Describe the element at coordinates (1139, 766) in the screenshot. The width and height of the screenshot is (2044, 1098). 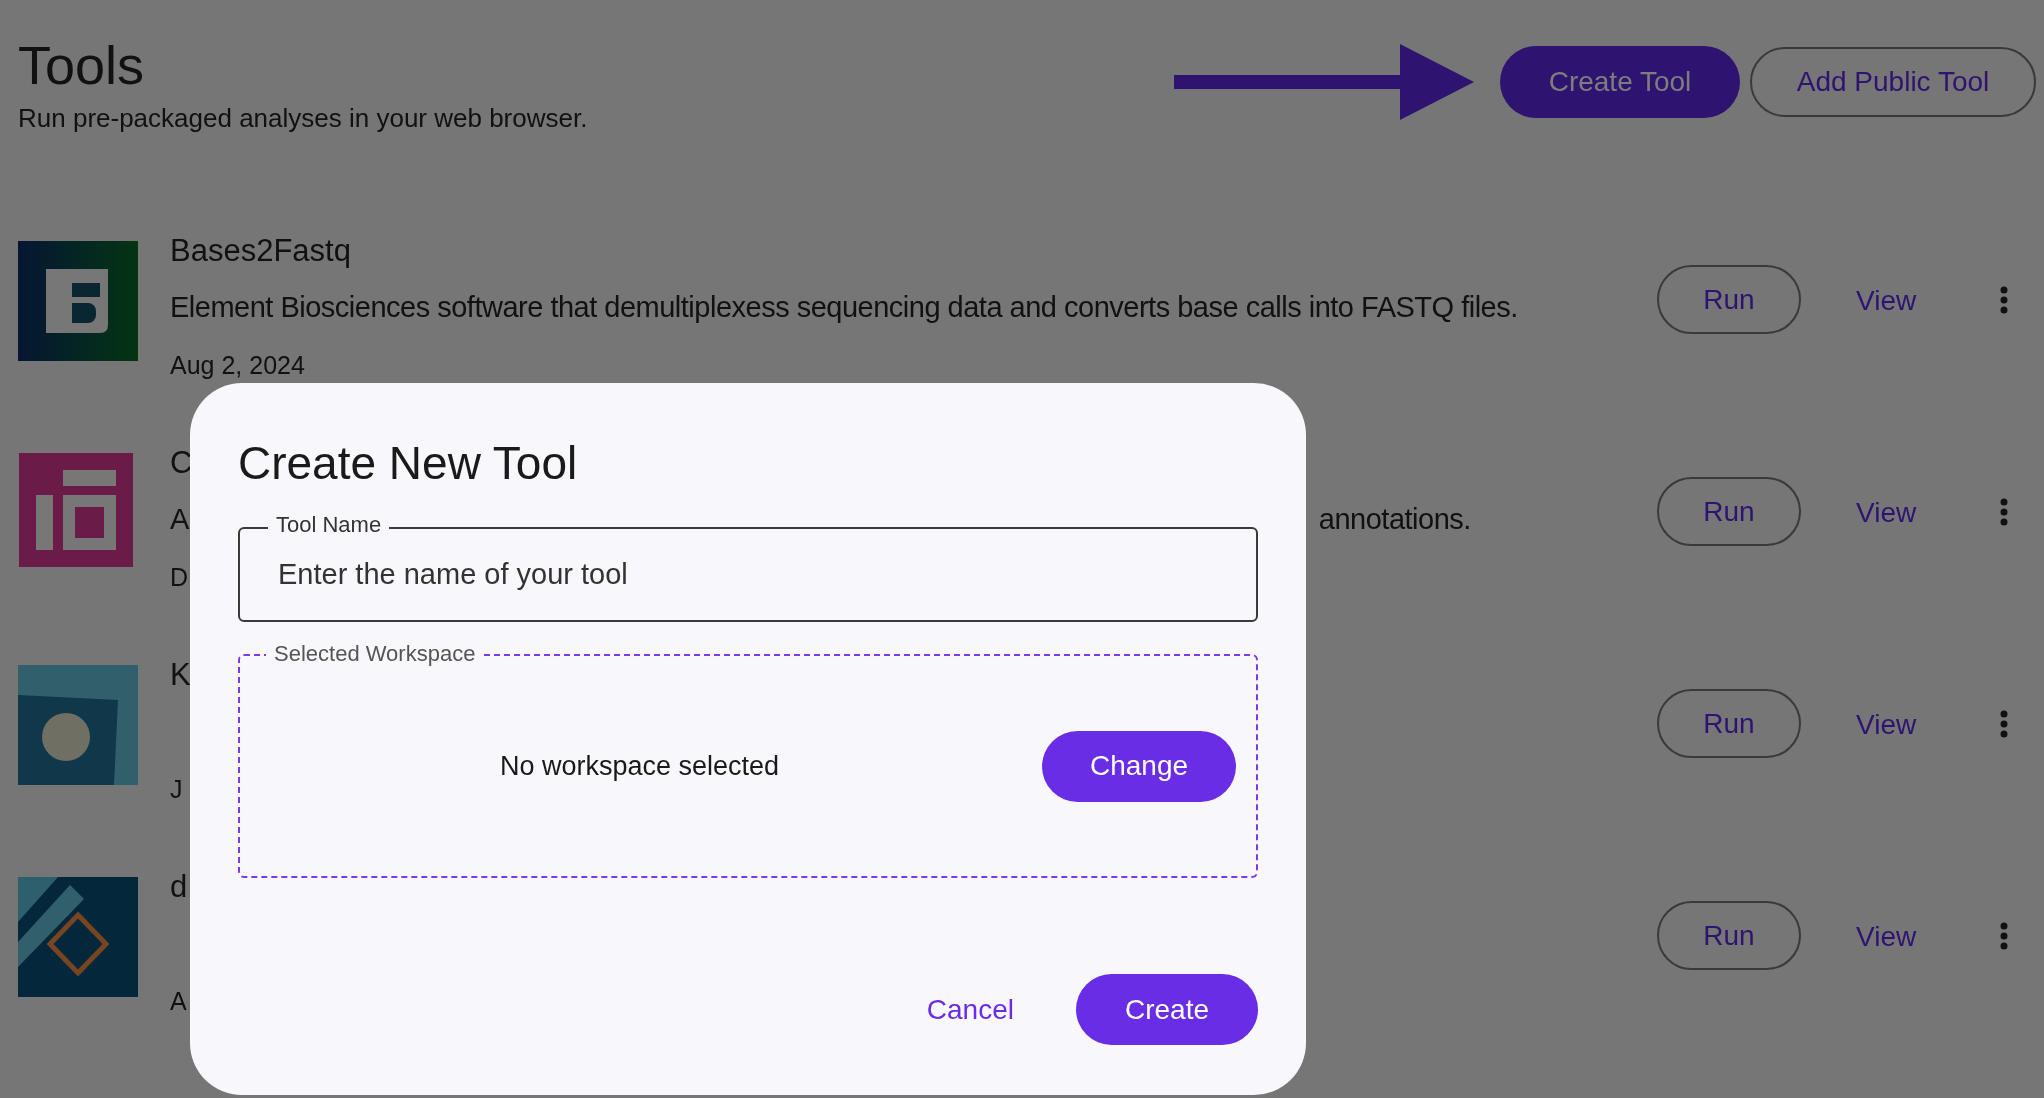
I see `change-button: Change` at that location.